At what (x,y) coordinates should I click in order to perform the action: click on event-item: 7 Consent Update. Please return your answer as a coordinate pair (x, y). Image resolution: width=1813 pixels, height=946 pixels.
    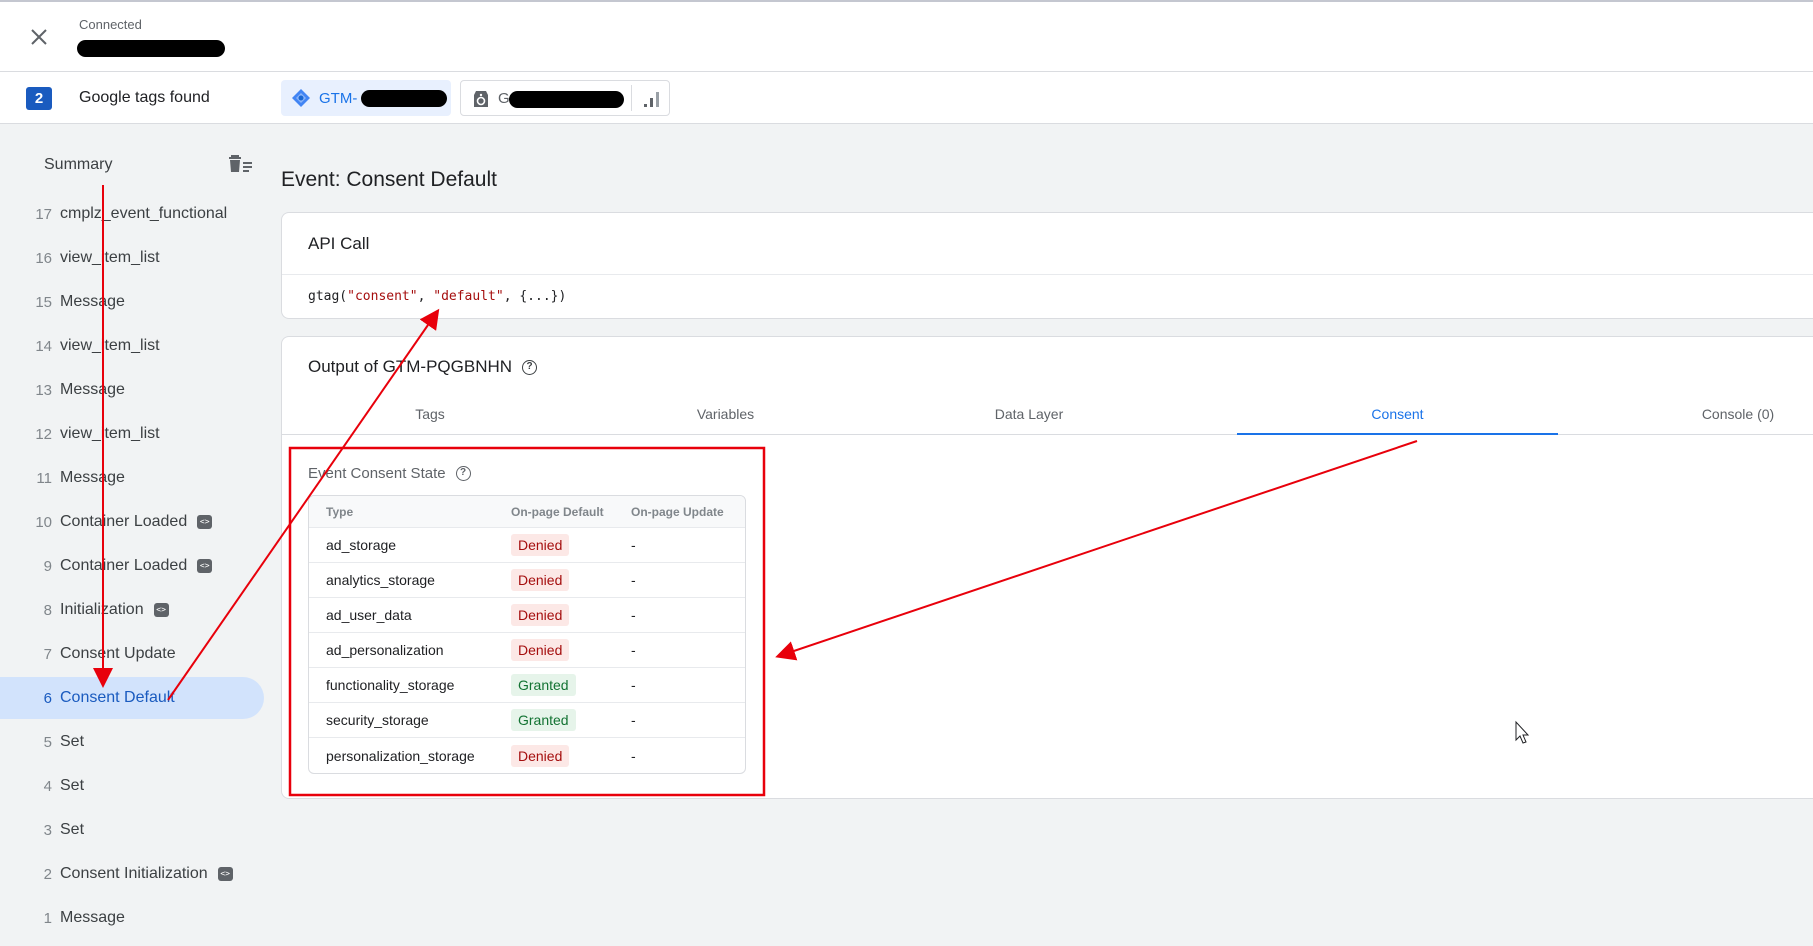
    Looking at the image, I should click on (132, 654).